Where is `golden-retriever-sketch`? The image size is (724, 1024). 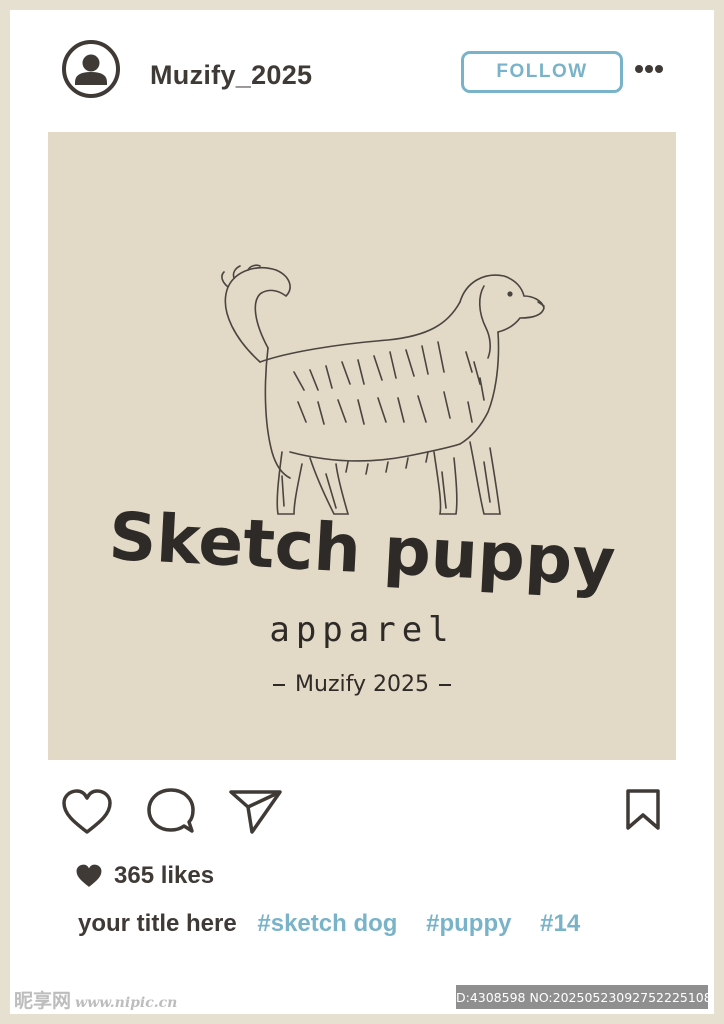 golden-retriever-sketch is located at coordinates (383, 389).